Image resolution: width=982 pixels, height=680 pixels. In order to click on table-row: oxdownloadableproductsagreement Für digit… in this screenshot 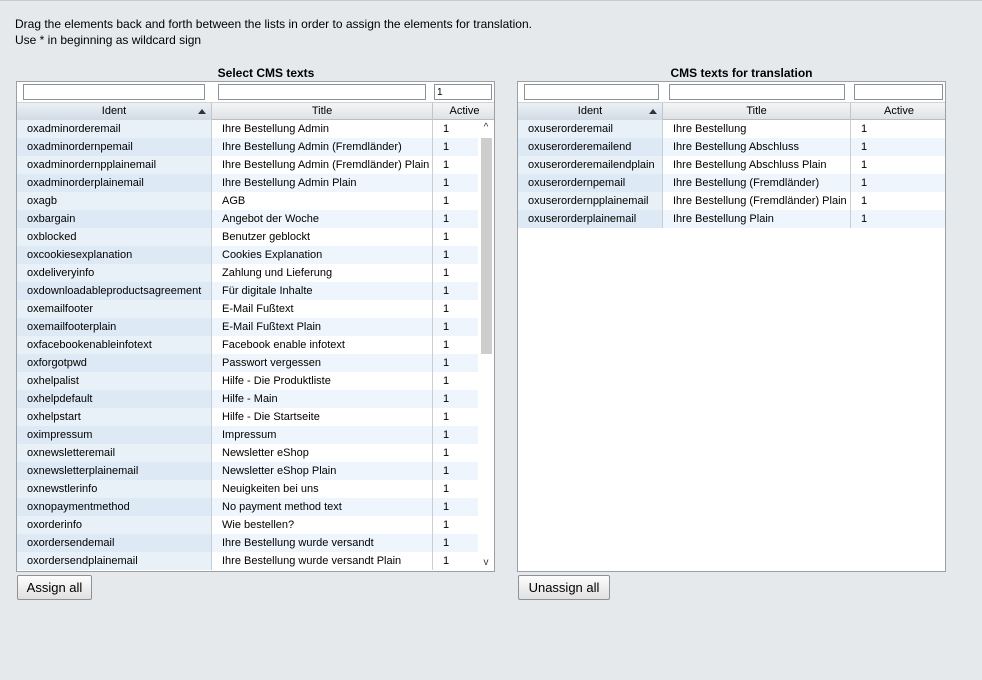, I will do `click(248, 291)`.